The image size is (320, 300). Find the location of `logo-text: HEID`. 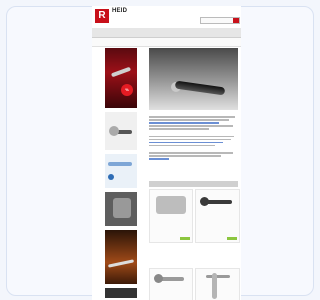

logo-text: HEID is located at coordinates (119, 11).